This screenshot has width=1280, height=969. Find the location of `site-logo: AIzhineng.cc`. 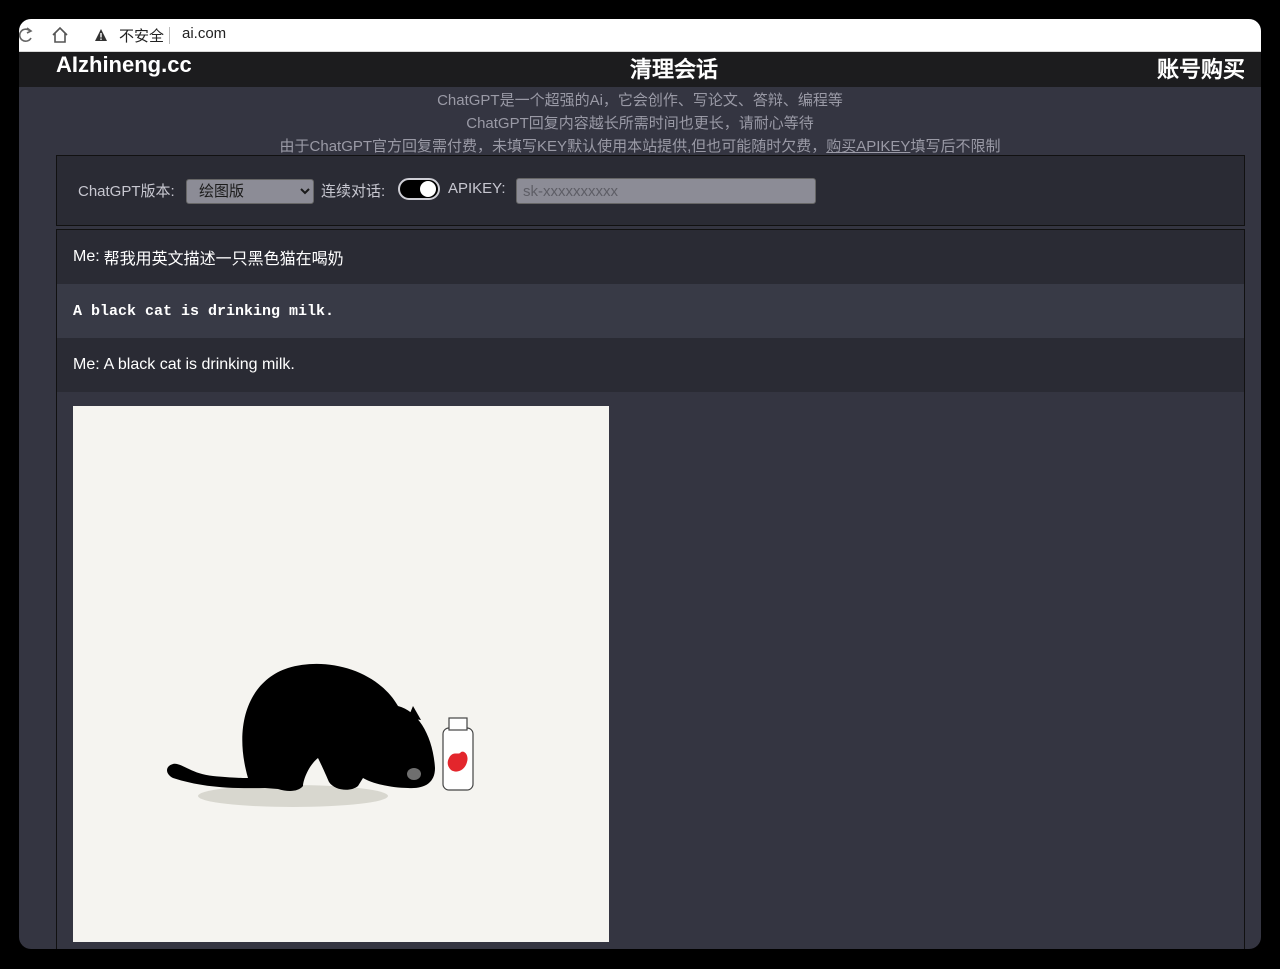

site-logo: AIzhineng.cc is located at coordinates (124, 65).